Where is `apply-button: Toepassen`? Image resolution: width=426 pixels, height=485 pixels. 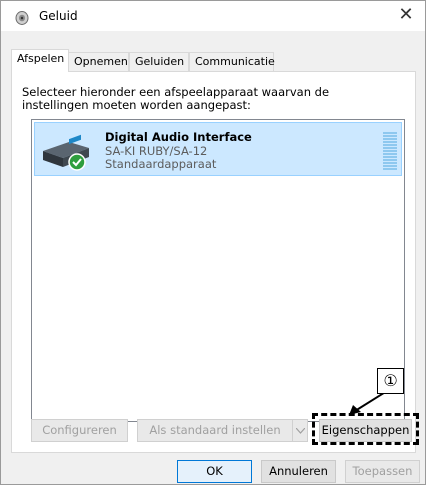 apply-button: Toepassen is located at coordinates (382, 471).